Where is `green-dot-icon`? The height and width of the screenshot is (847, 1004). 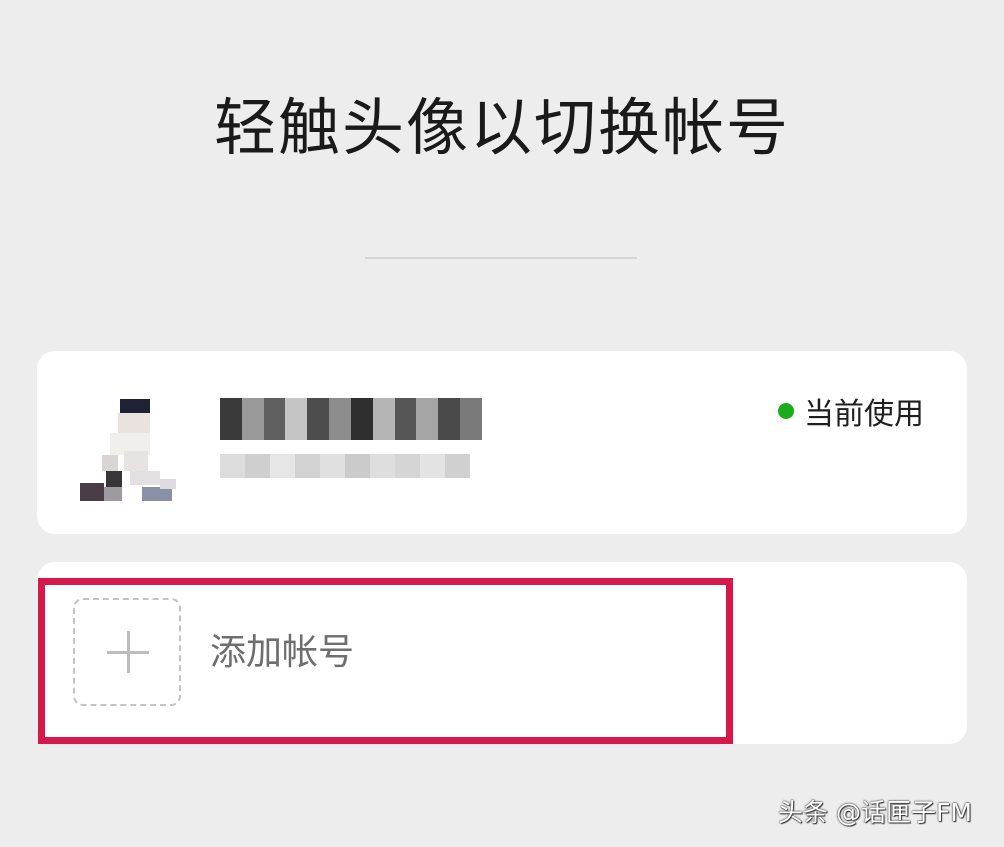
green-dot-icon is located at coordinates (786, 411).